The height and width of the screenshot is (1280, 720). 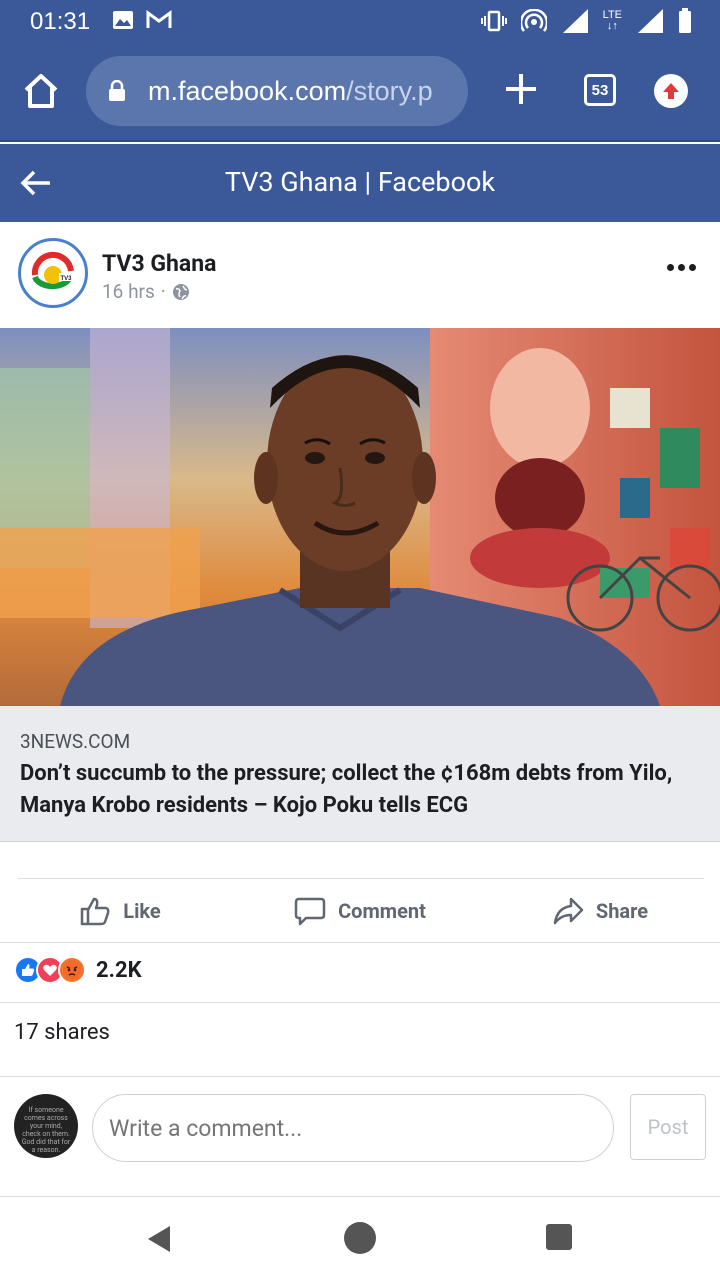 I want to click on page-name: TV3 Ghana, so click(x=159, y=263).